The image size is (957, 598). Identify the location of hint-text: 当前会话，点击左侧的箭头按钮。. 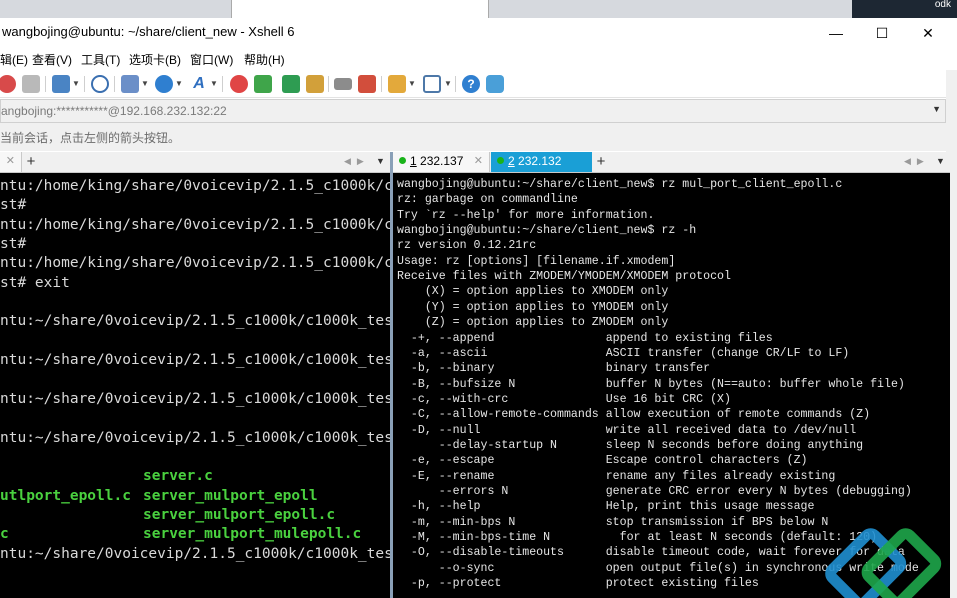
(90, 138).